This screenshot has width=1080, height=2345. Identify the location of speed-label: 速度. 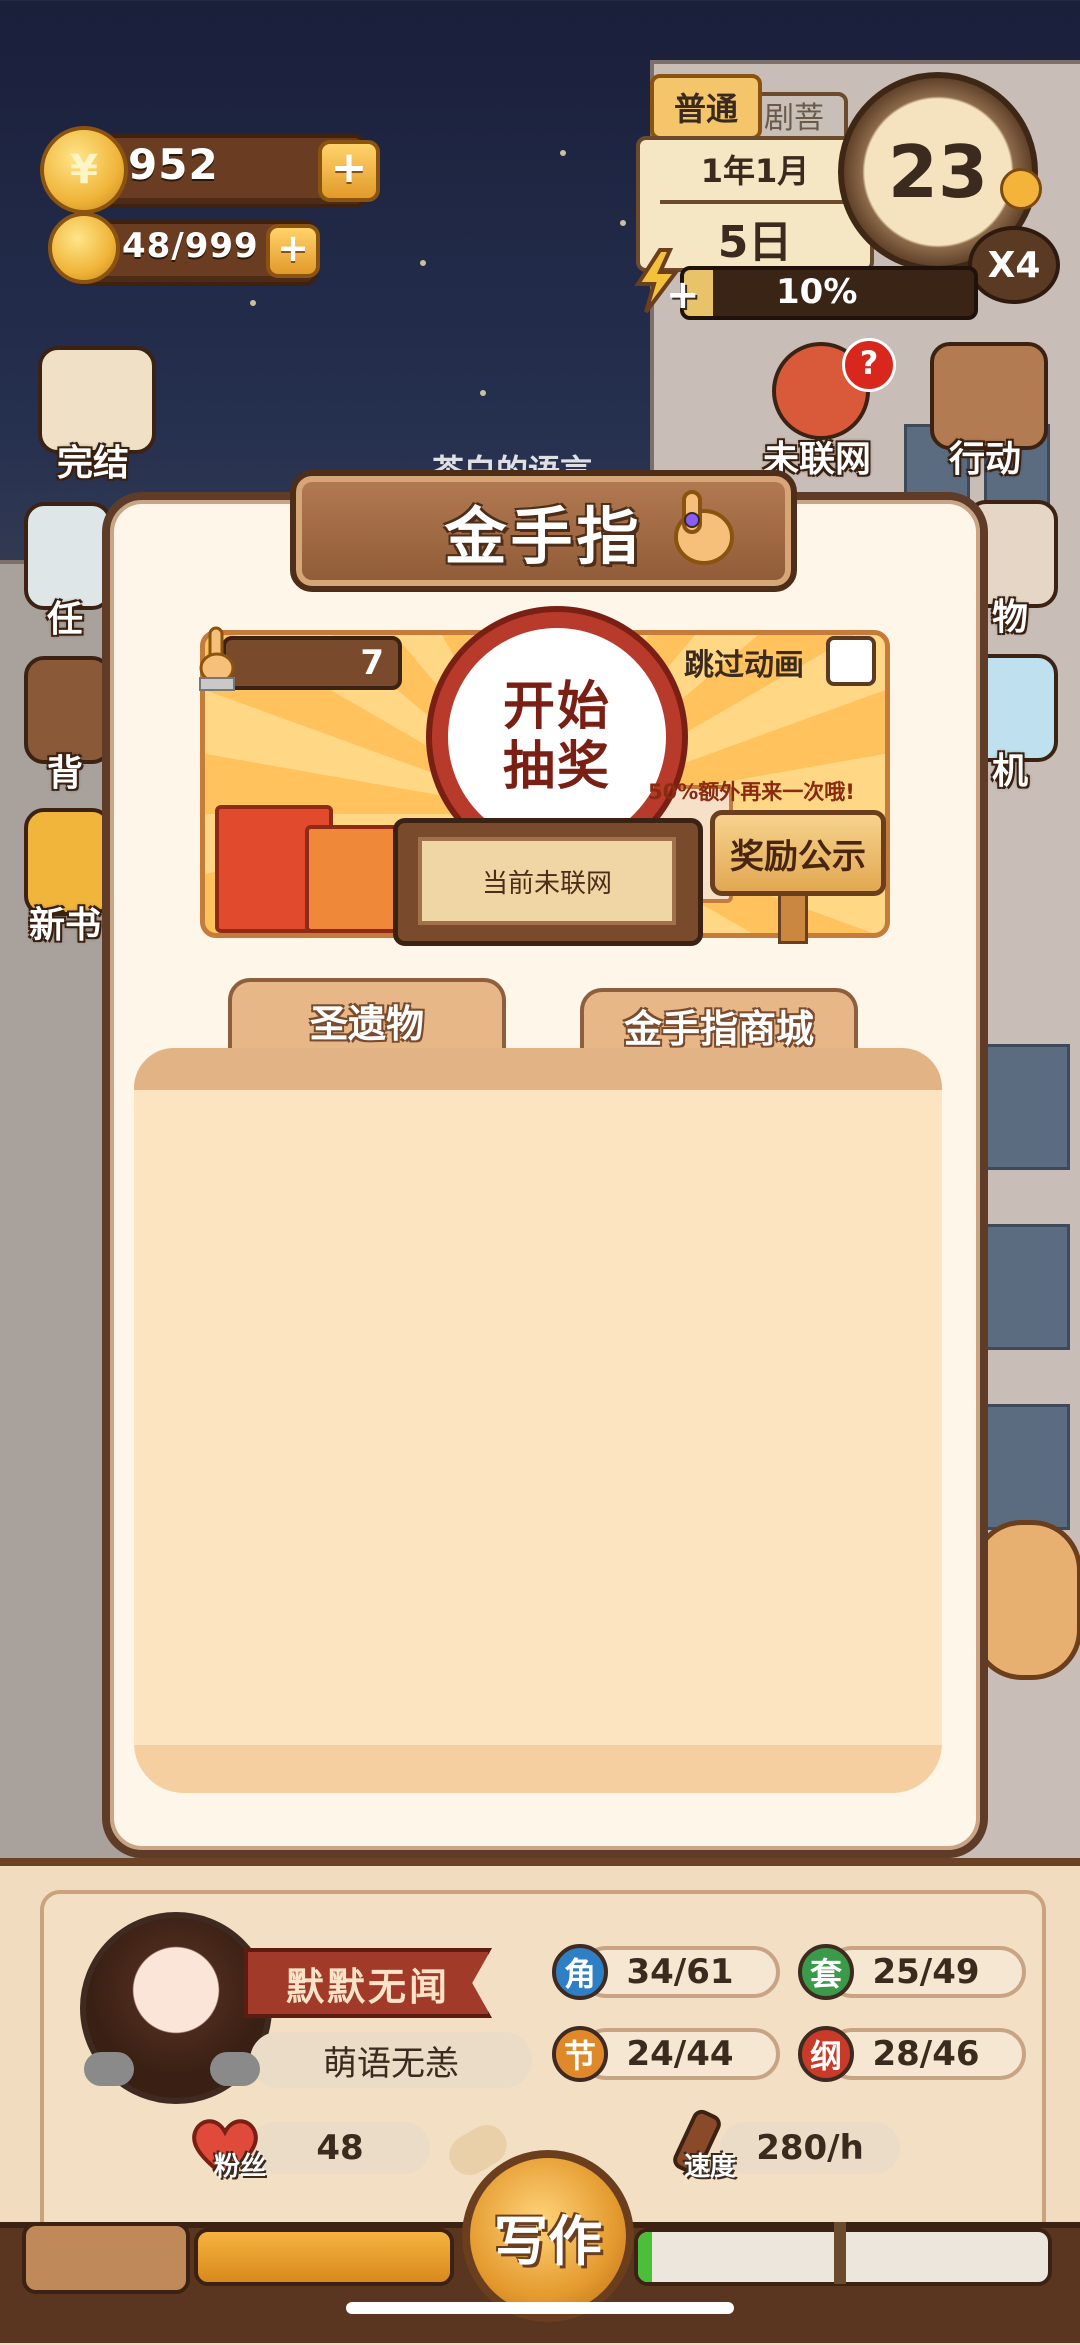
(710, 2167).